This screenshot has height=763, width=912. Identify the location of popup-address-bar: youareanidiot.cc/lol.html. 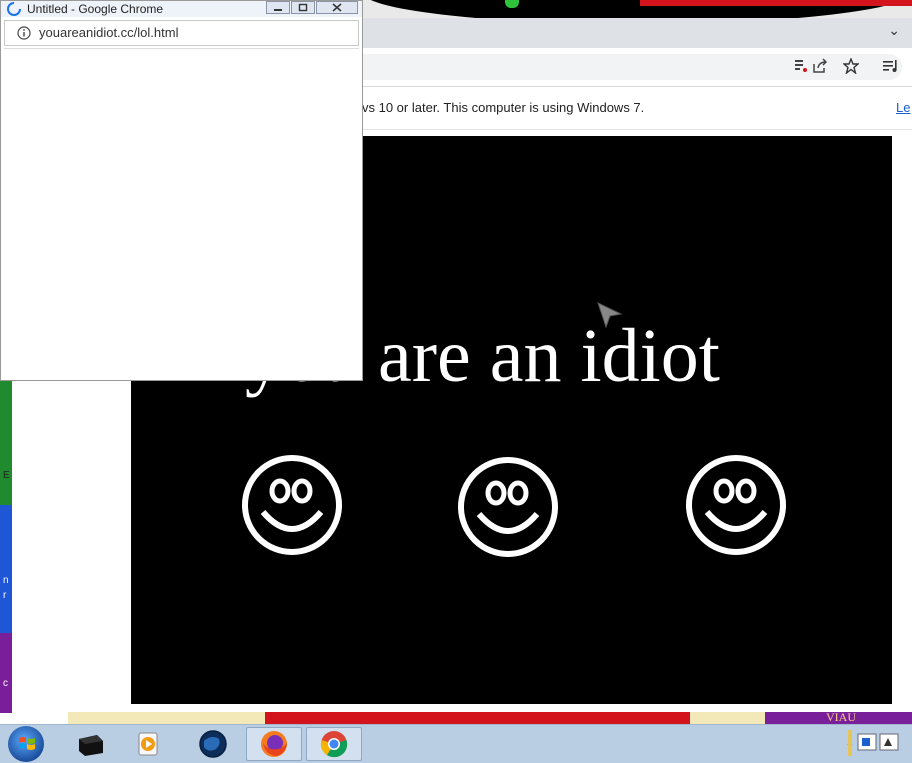
(181, 33).